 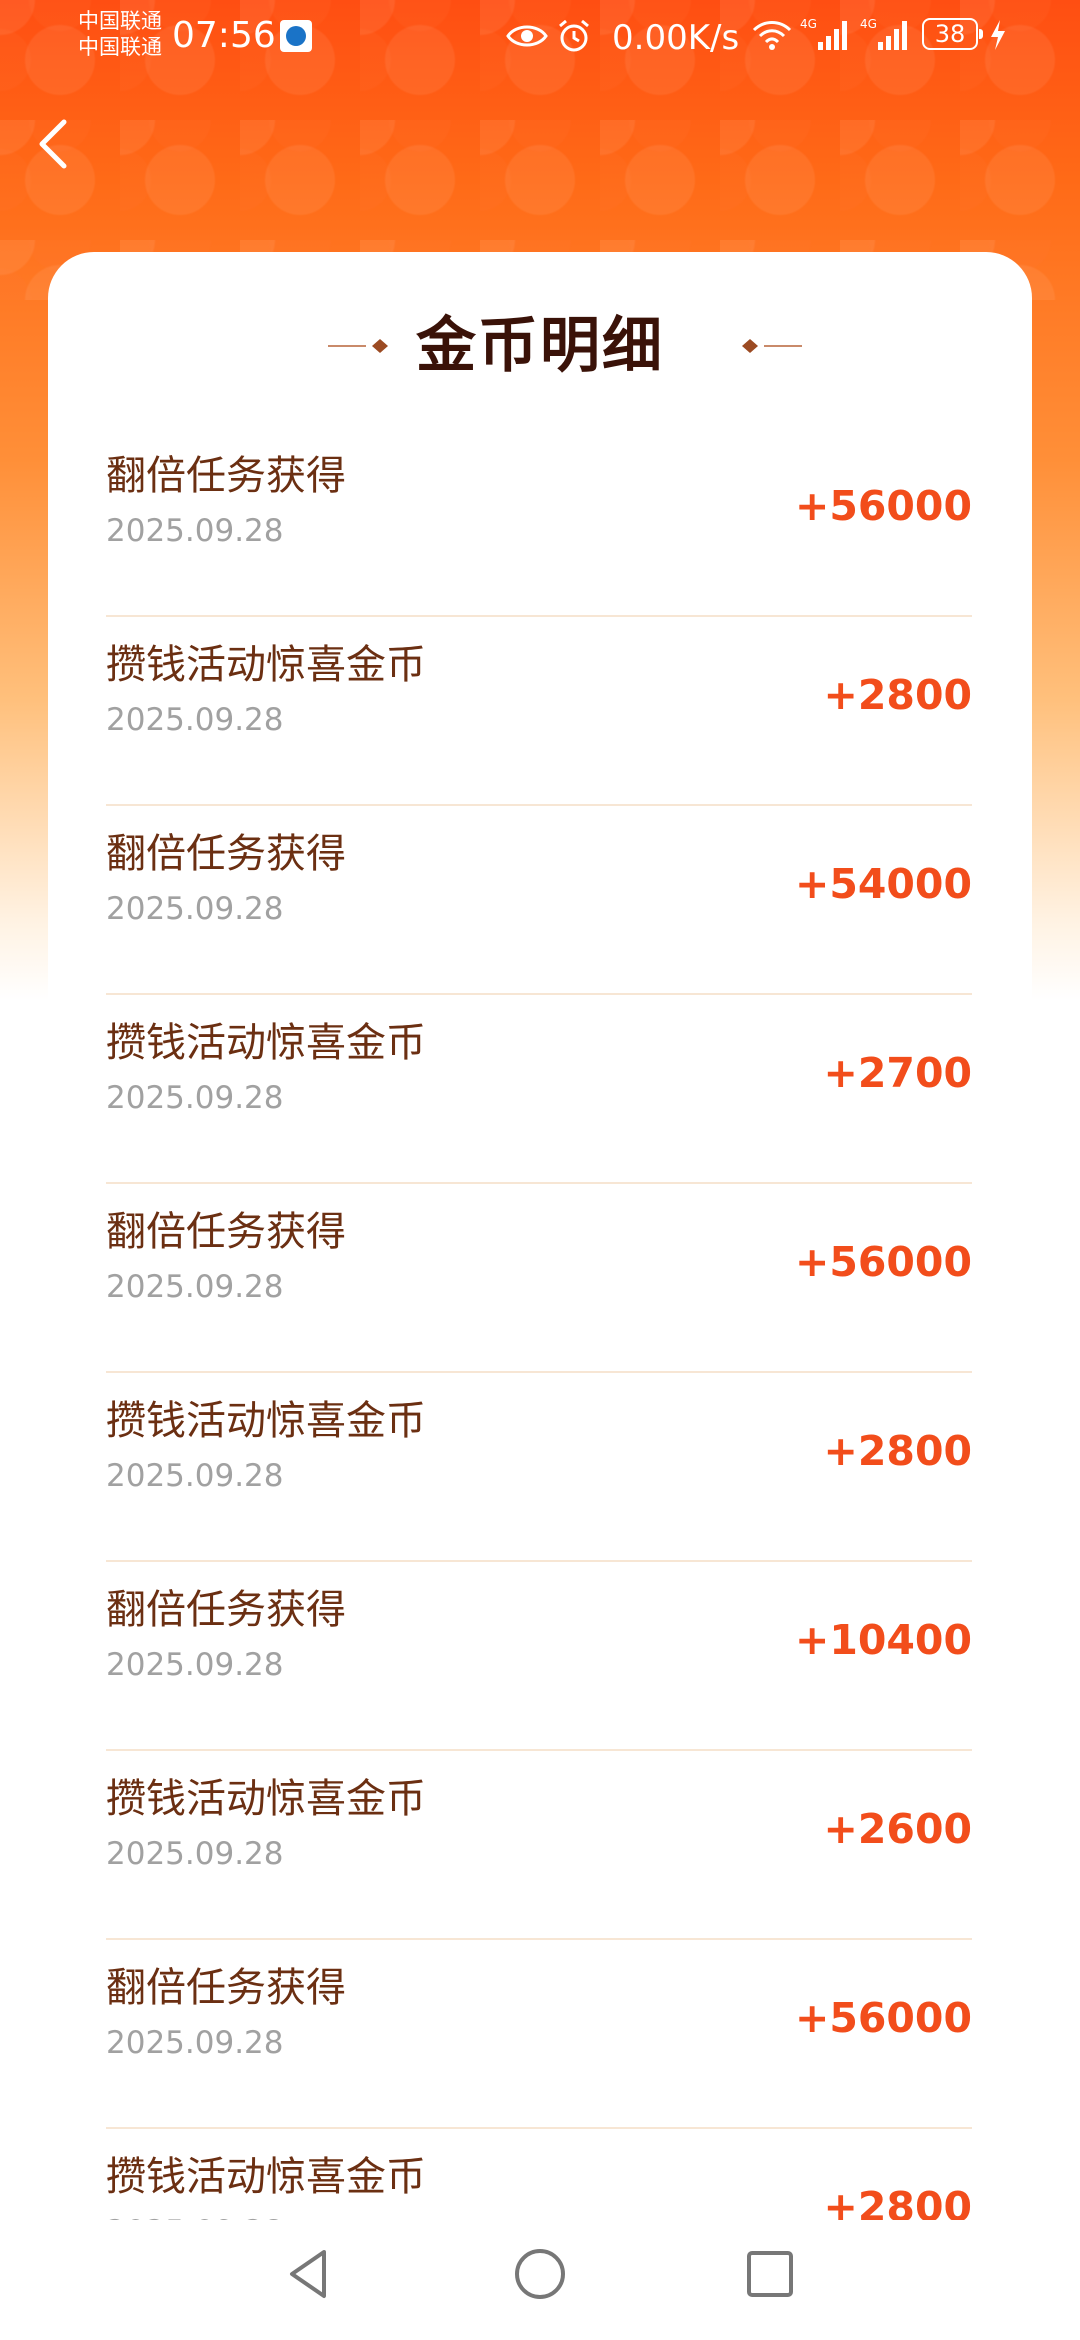 I want to click on card-header: 金币明细, so click(x=540, y=346).